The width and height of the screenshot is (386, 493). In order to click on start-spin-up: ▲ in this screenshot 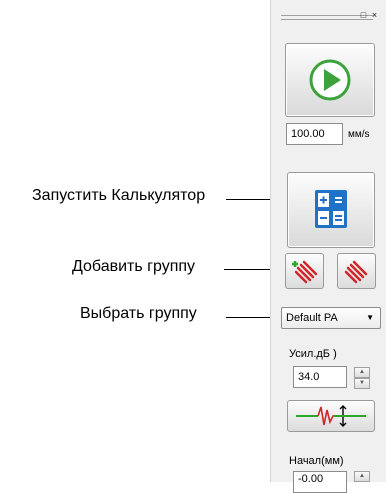, I will do `click(362, 476)`.